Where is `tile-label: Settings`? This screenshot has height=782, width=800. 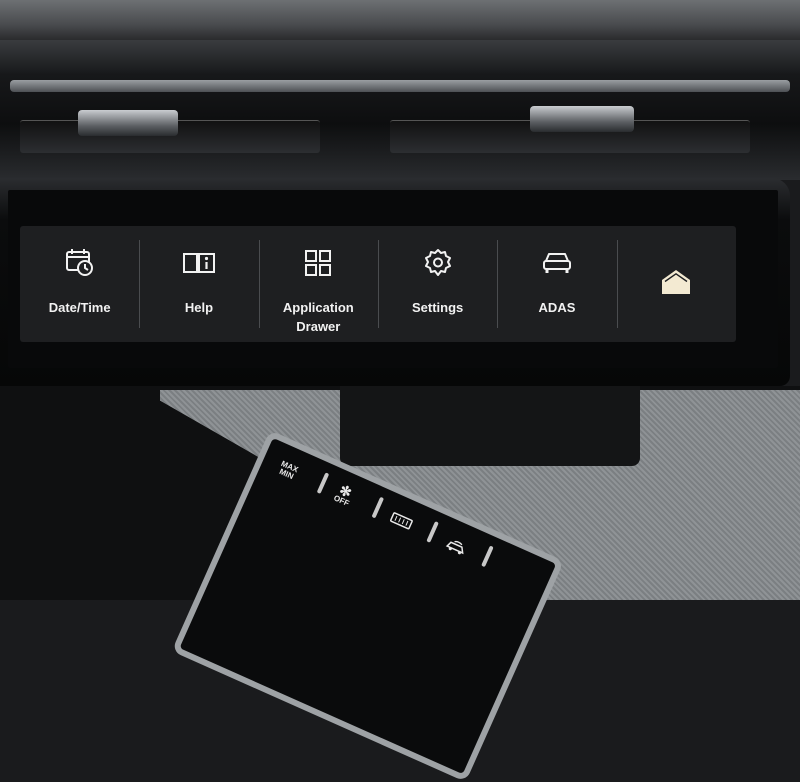
tile-label: Settings is located at coordinates (438, 307).